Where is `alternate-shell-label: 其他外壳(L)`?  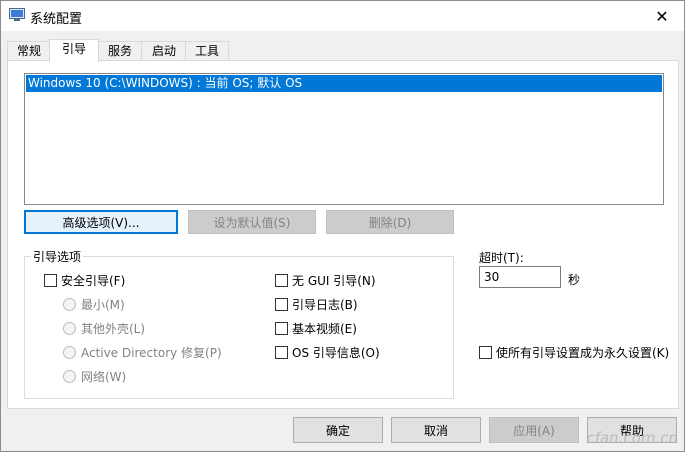
alternate-shell-label: 其他外壳(L) is located at coordinates (113, 329).